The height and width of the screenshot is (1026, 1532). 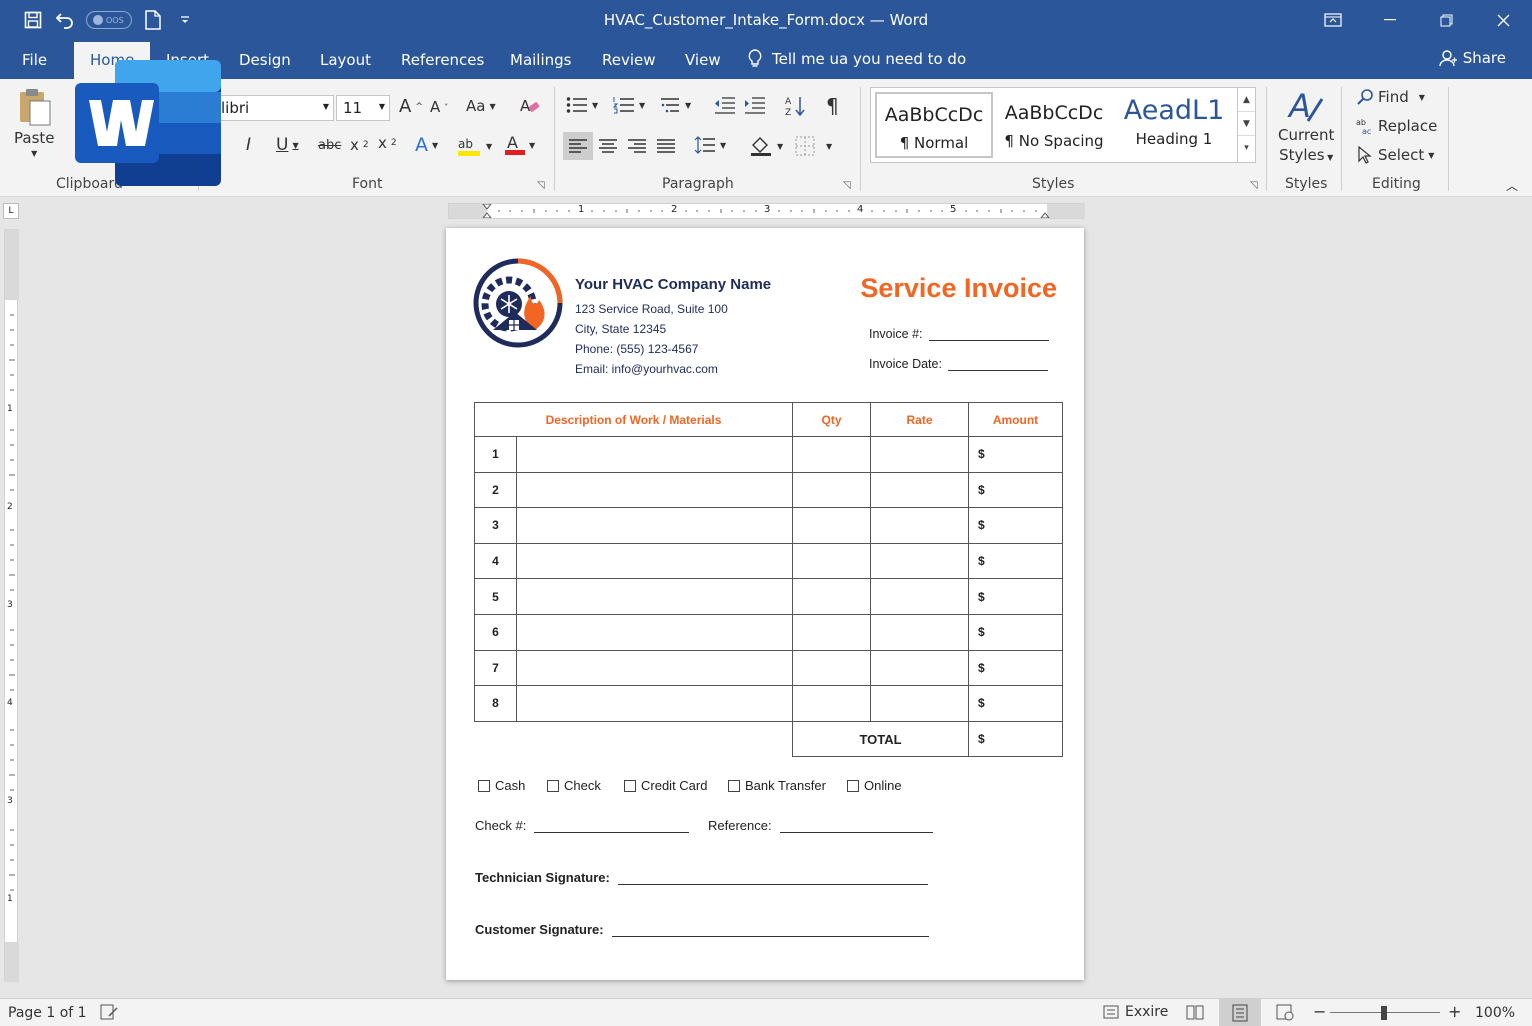 I want to click on table-row: 6 $, so click(x=768, y=632).